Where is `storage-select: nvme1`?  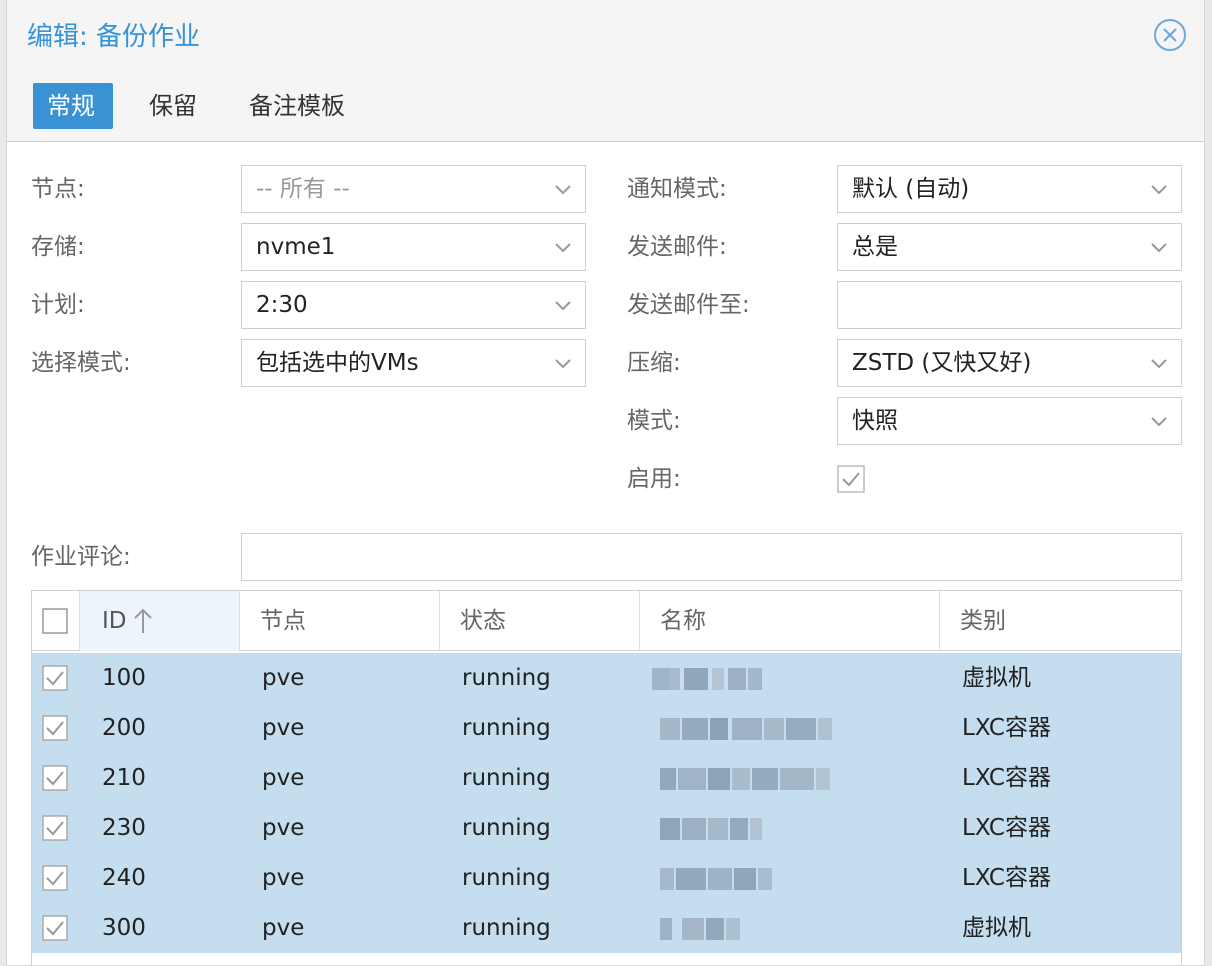
storage-select: nvme1 is located at coordinates (413, 247).